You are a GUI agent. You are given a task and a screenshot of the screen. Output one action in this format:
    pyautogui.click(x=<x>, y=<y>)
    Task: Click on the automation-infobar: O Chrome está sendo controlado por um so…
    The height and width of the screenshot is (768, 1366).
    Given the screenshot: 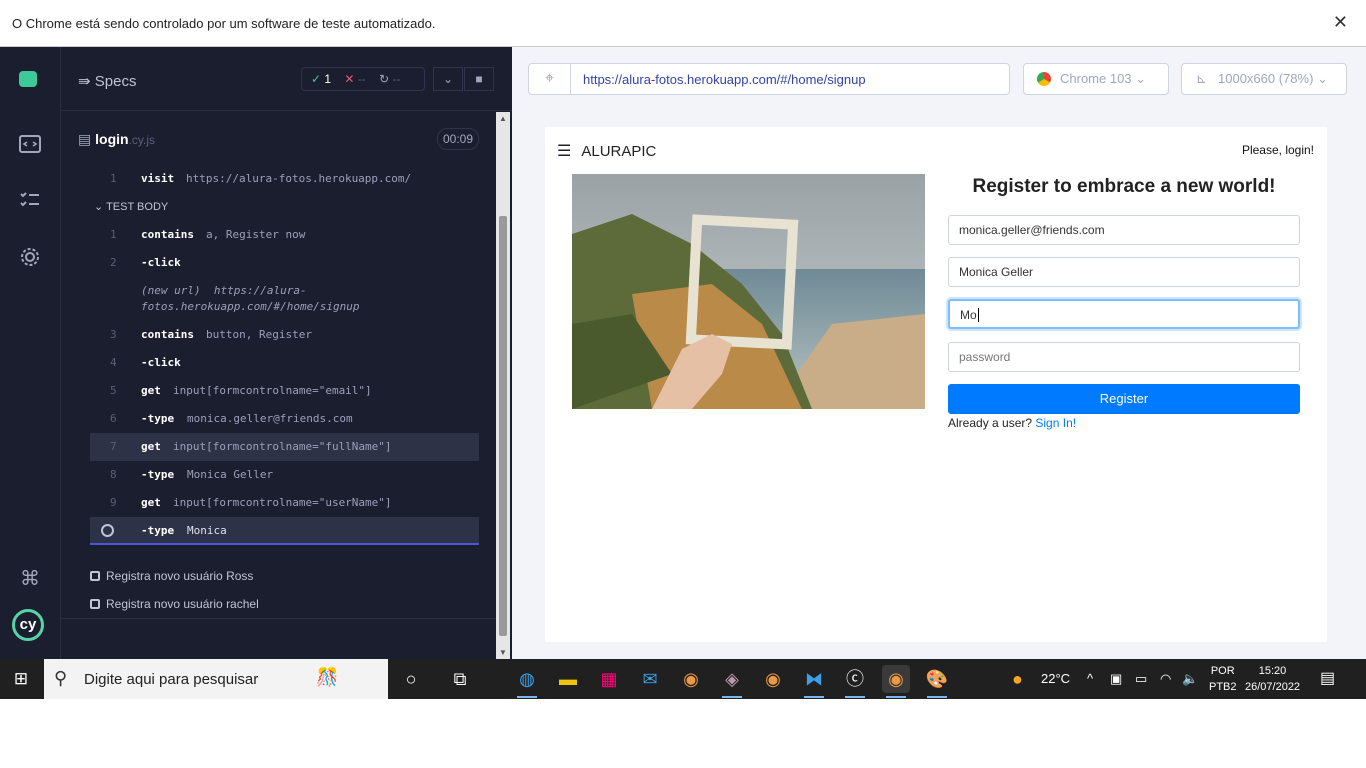 What is the action you would take?
    pyautogui.click(x=683, y=23)
    